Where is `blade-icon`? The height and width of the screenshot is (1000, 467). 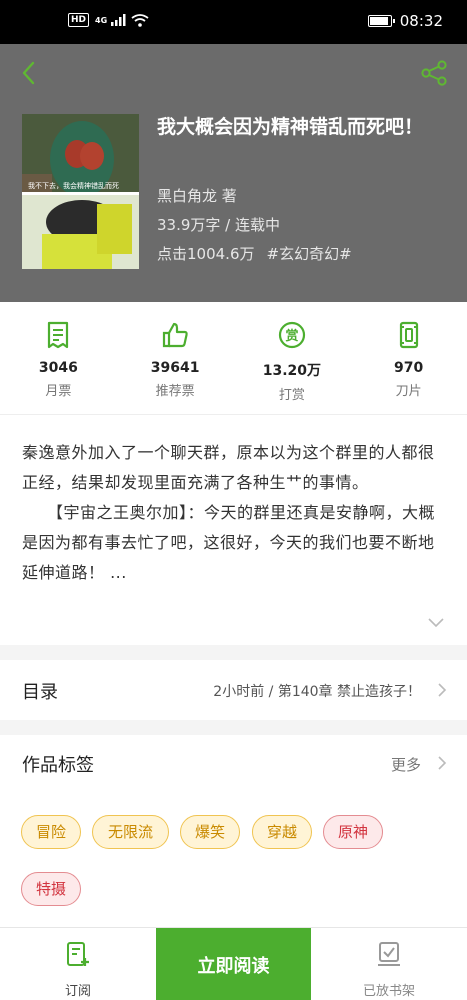 blade-icon is located at coordinates (408, 335).